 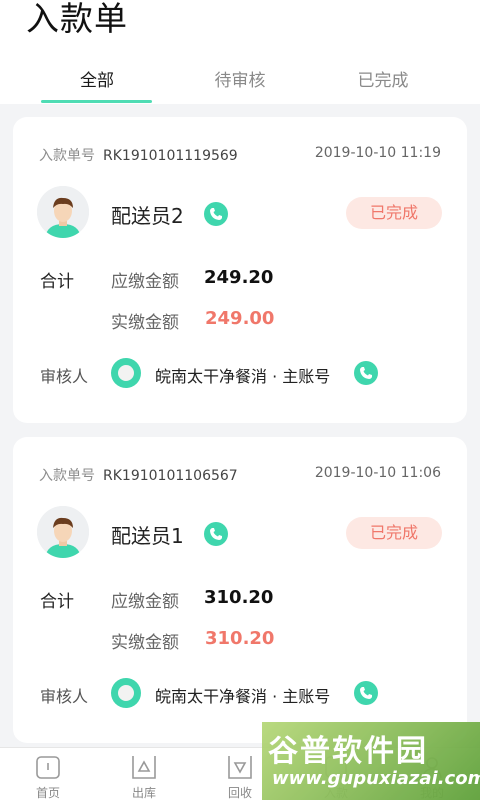 What do you see at coordinates (240, 475) in the screenshot?
I see `order-info-row: 入款单号 RK1910101106567 2019-10-10 11:06` at bounding box center [240, 475].